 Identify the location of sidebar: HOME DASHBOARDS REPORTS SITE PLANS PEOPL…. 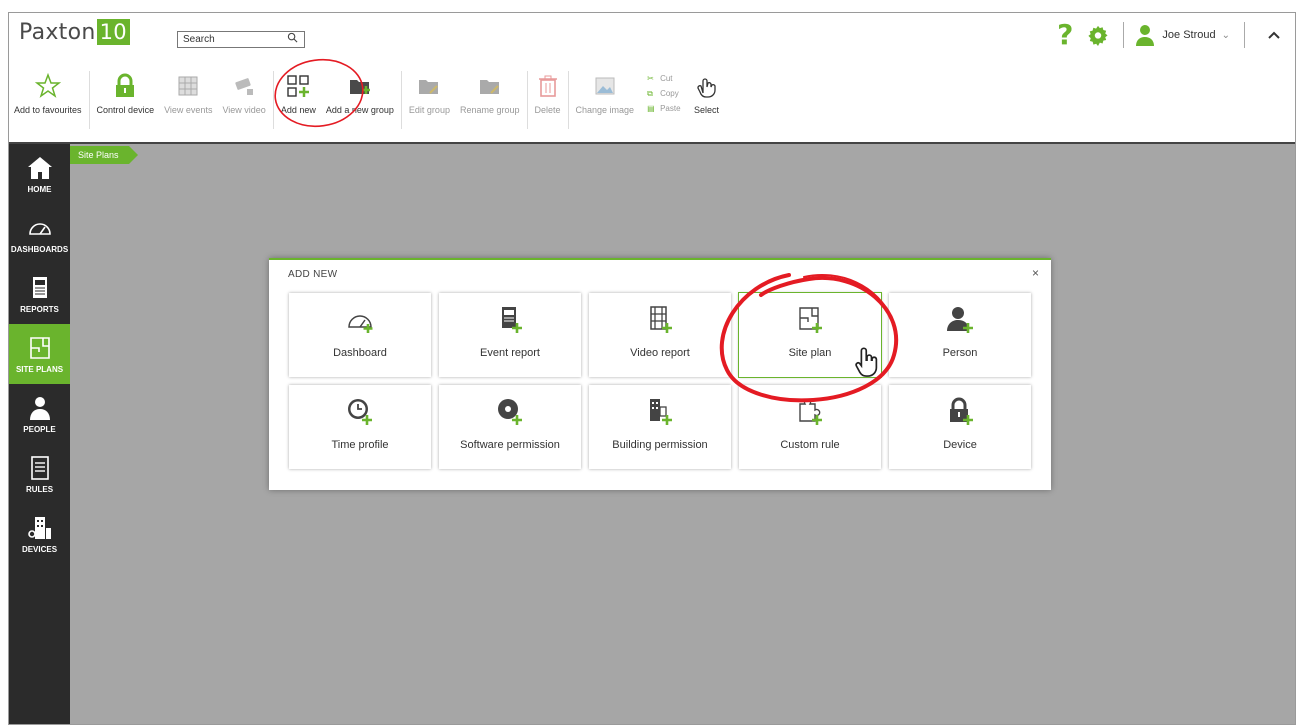
(39, 434).